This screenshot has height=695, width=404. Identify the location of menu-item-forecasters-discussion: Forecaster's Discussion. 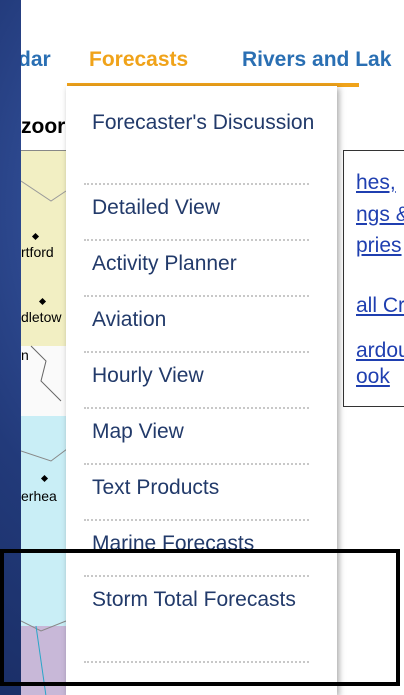
(207, 123).